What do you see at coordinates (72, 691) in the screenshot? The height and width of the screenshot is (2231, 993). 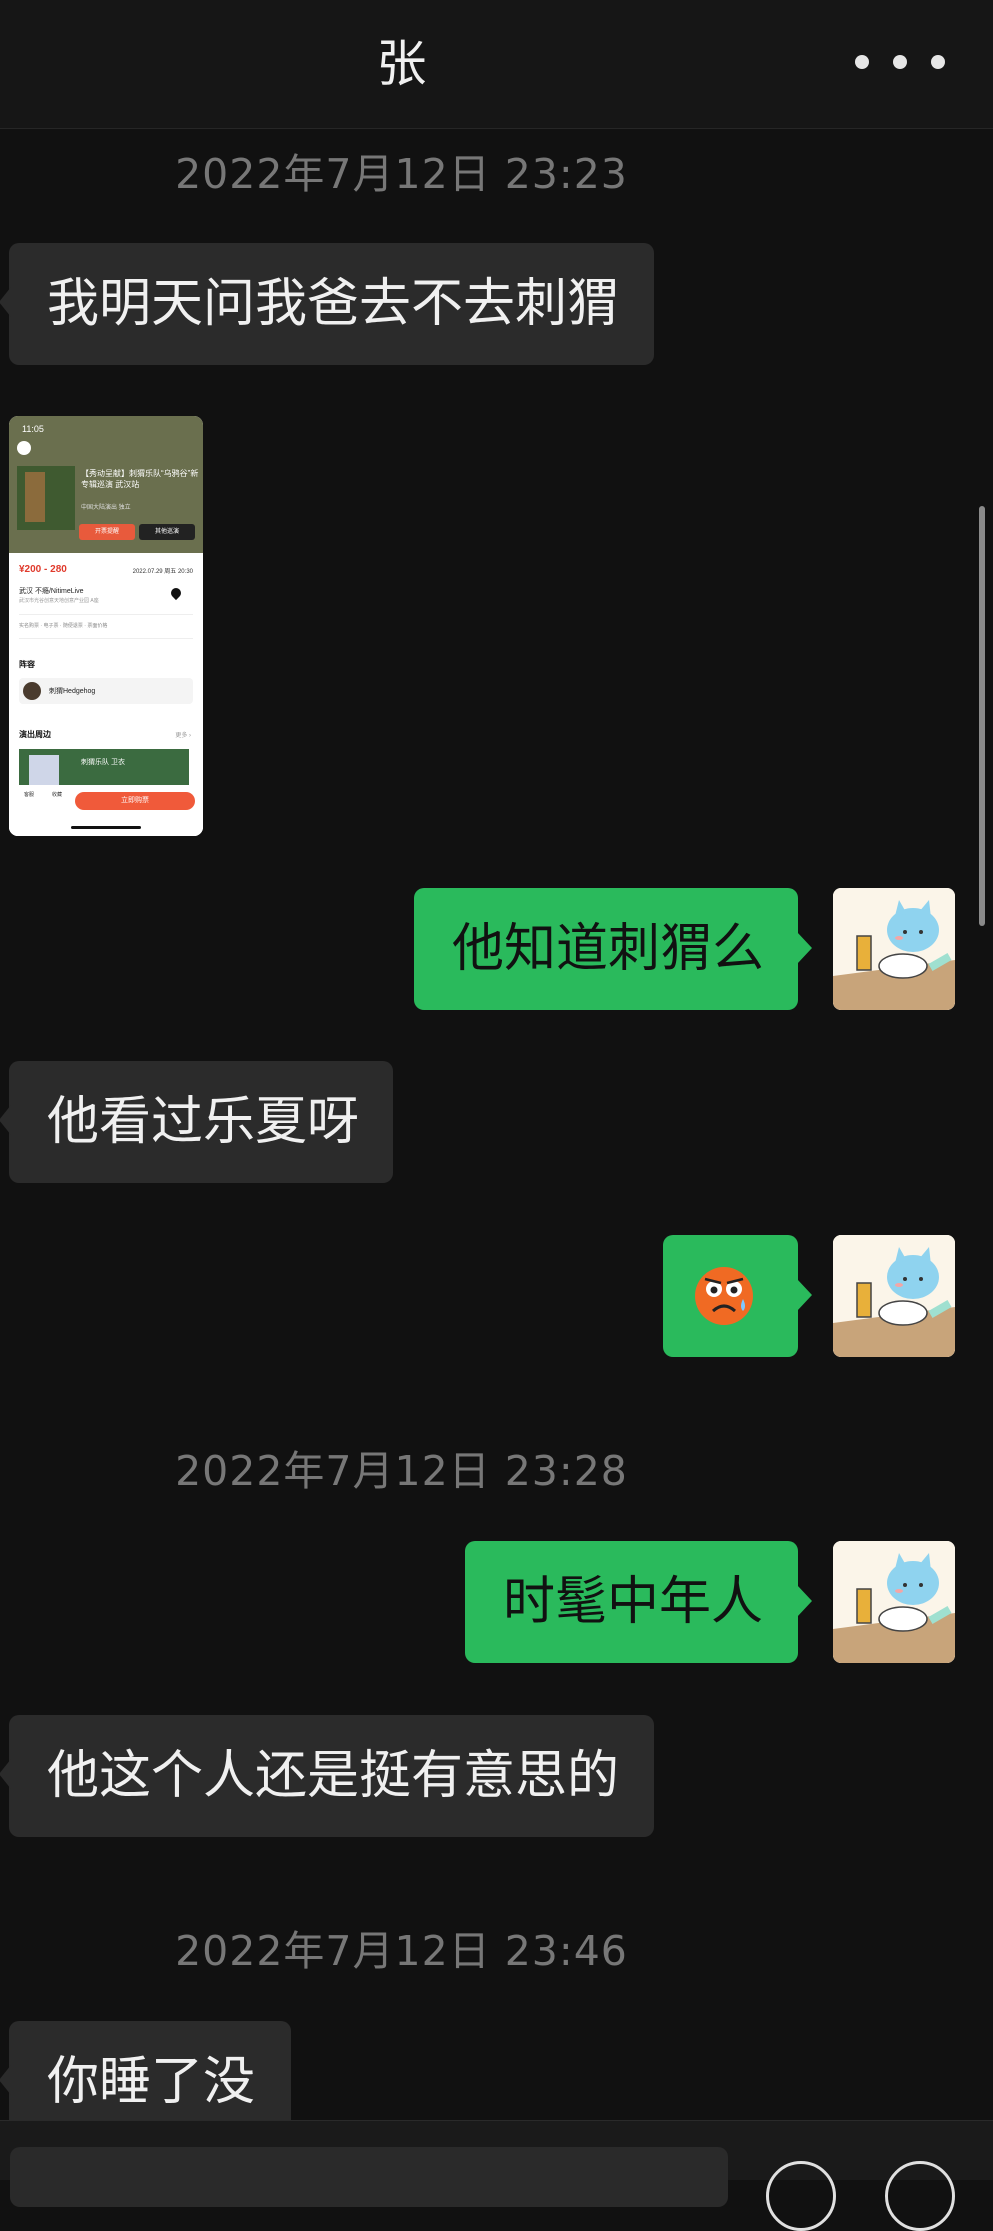 I see `artist-name: 刺猬Hedgehog` at bounding box center [72, 691].